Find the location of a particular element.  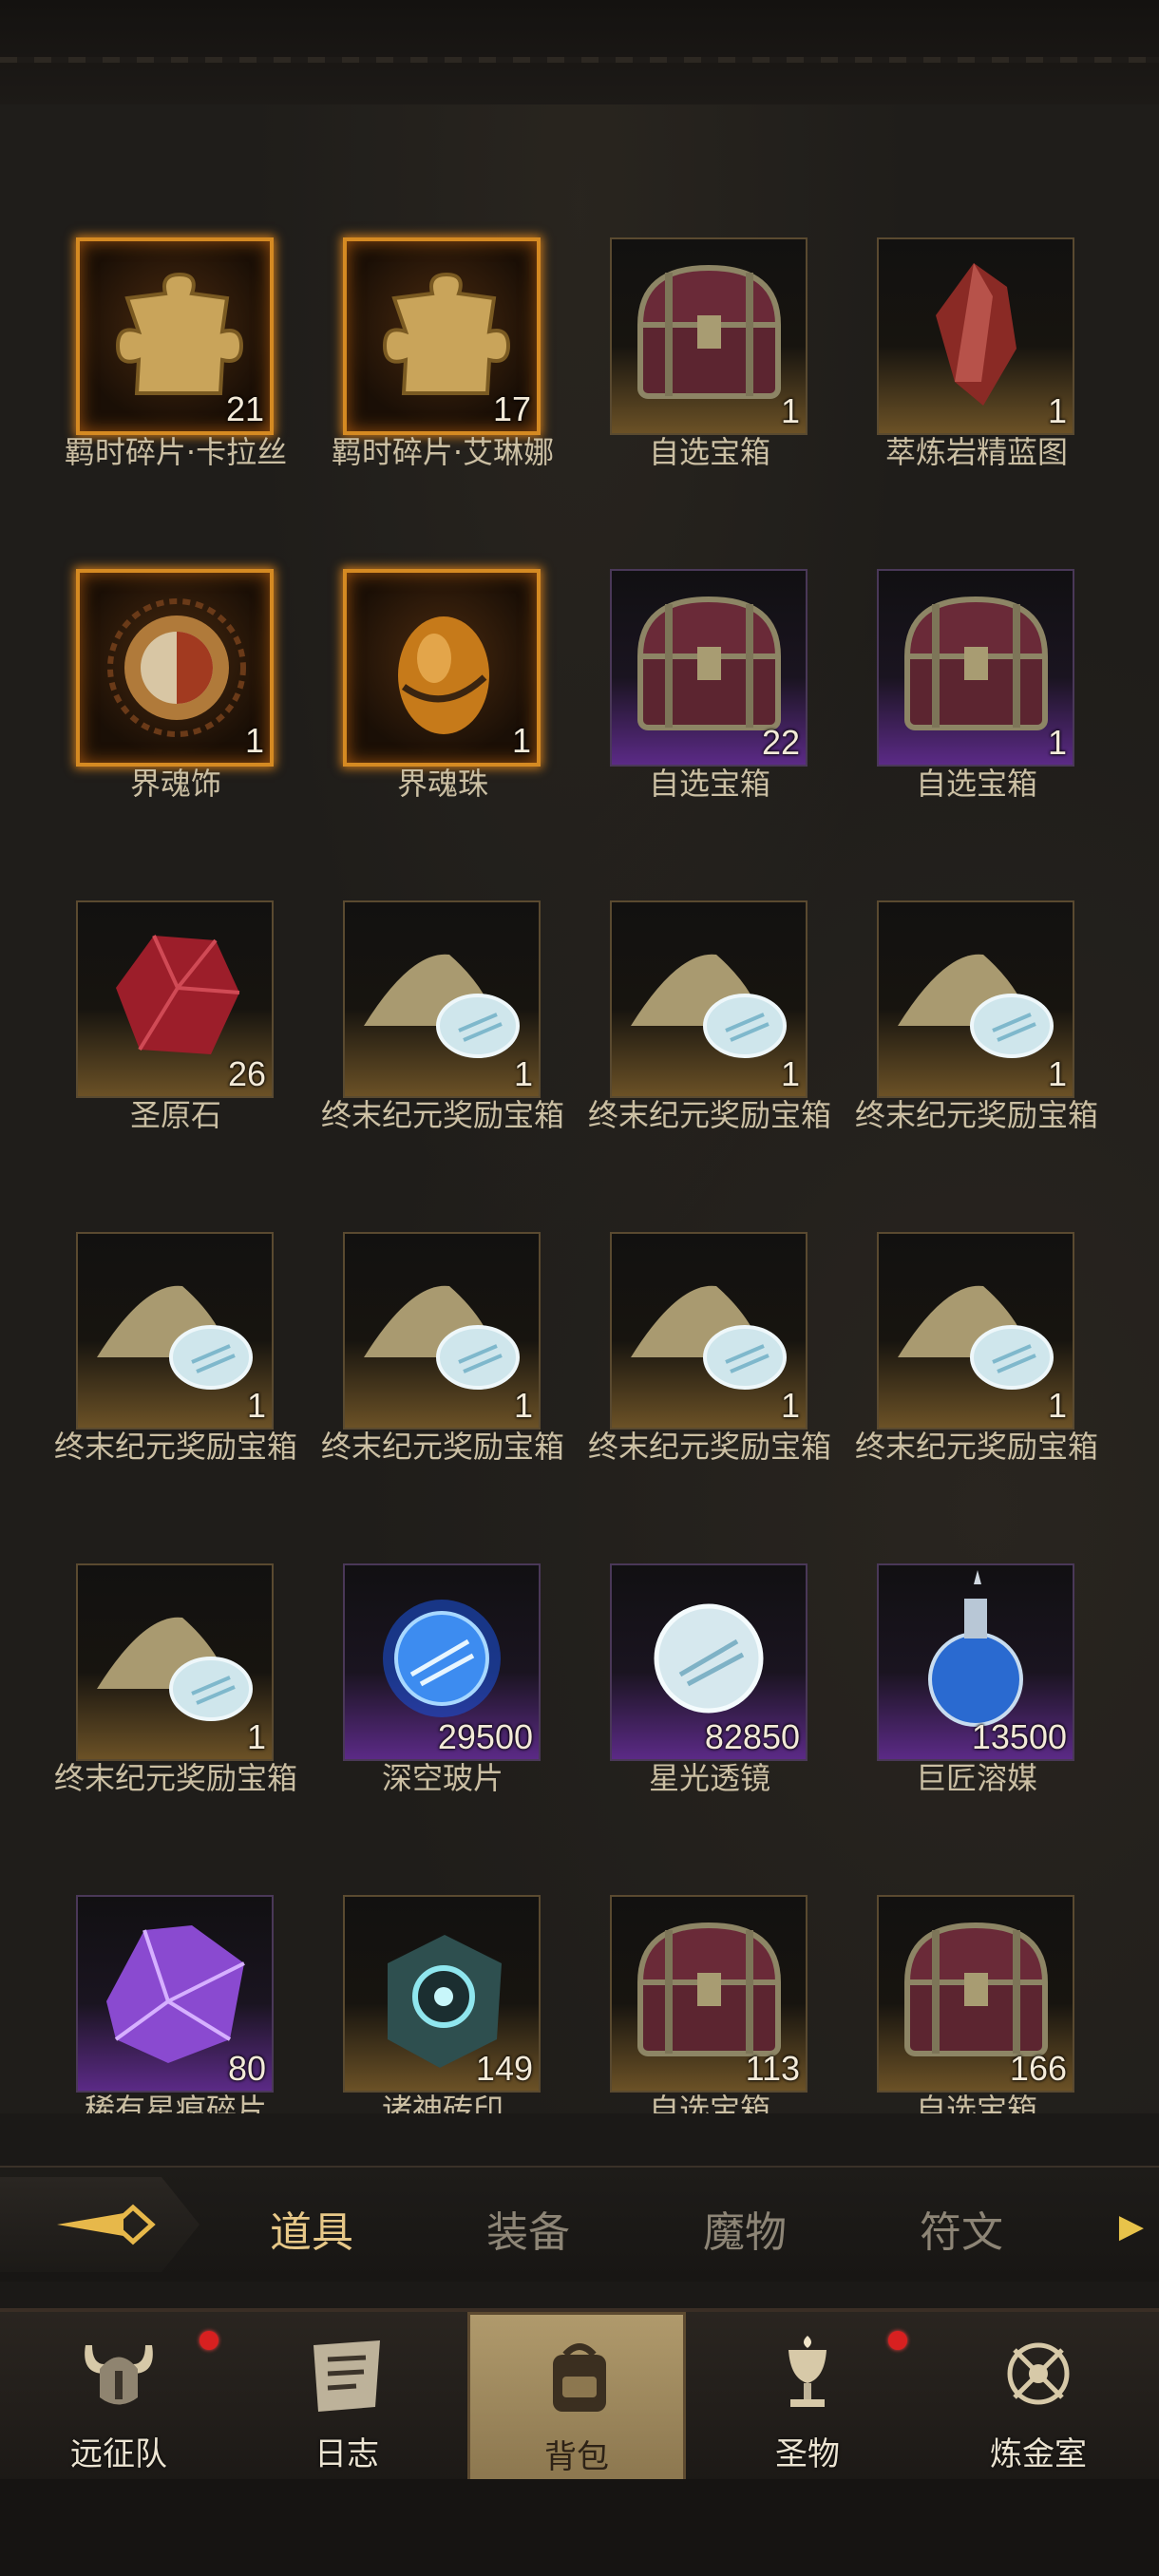

item-tile: 113 is located at coordinates (709, 1994).